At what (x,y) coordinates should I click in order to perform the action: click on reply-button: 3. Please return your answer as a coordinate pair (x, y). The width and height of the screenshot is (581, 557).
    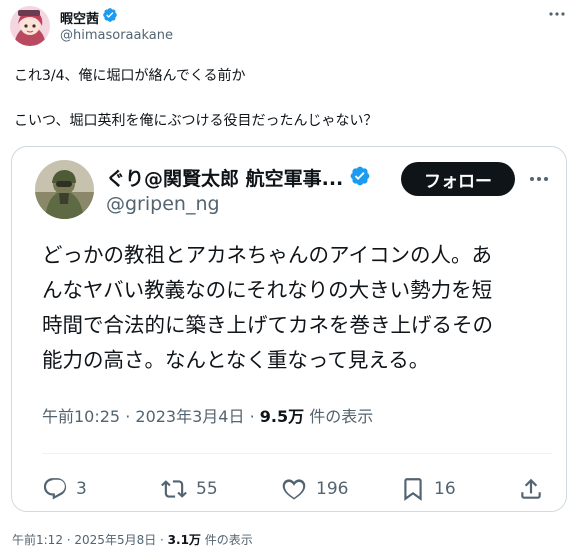
    Looking at the image, I should click on (64, 489).